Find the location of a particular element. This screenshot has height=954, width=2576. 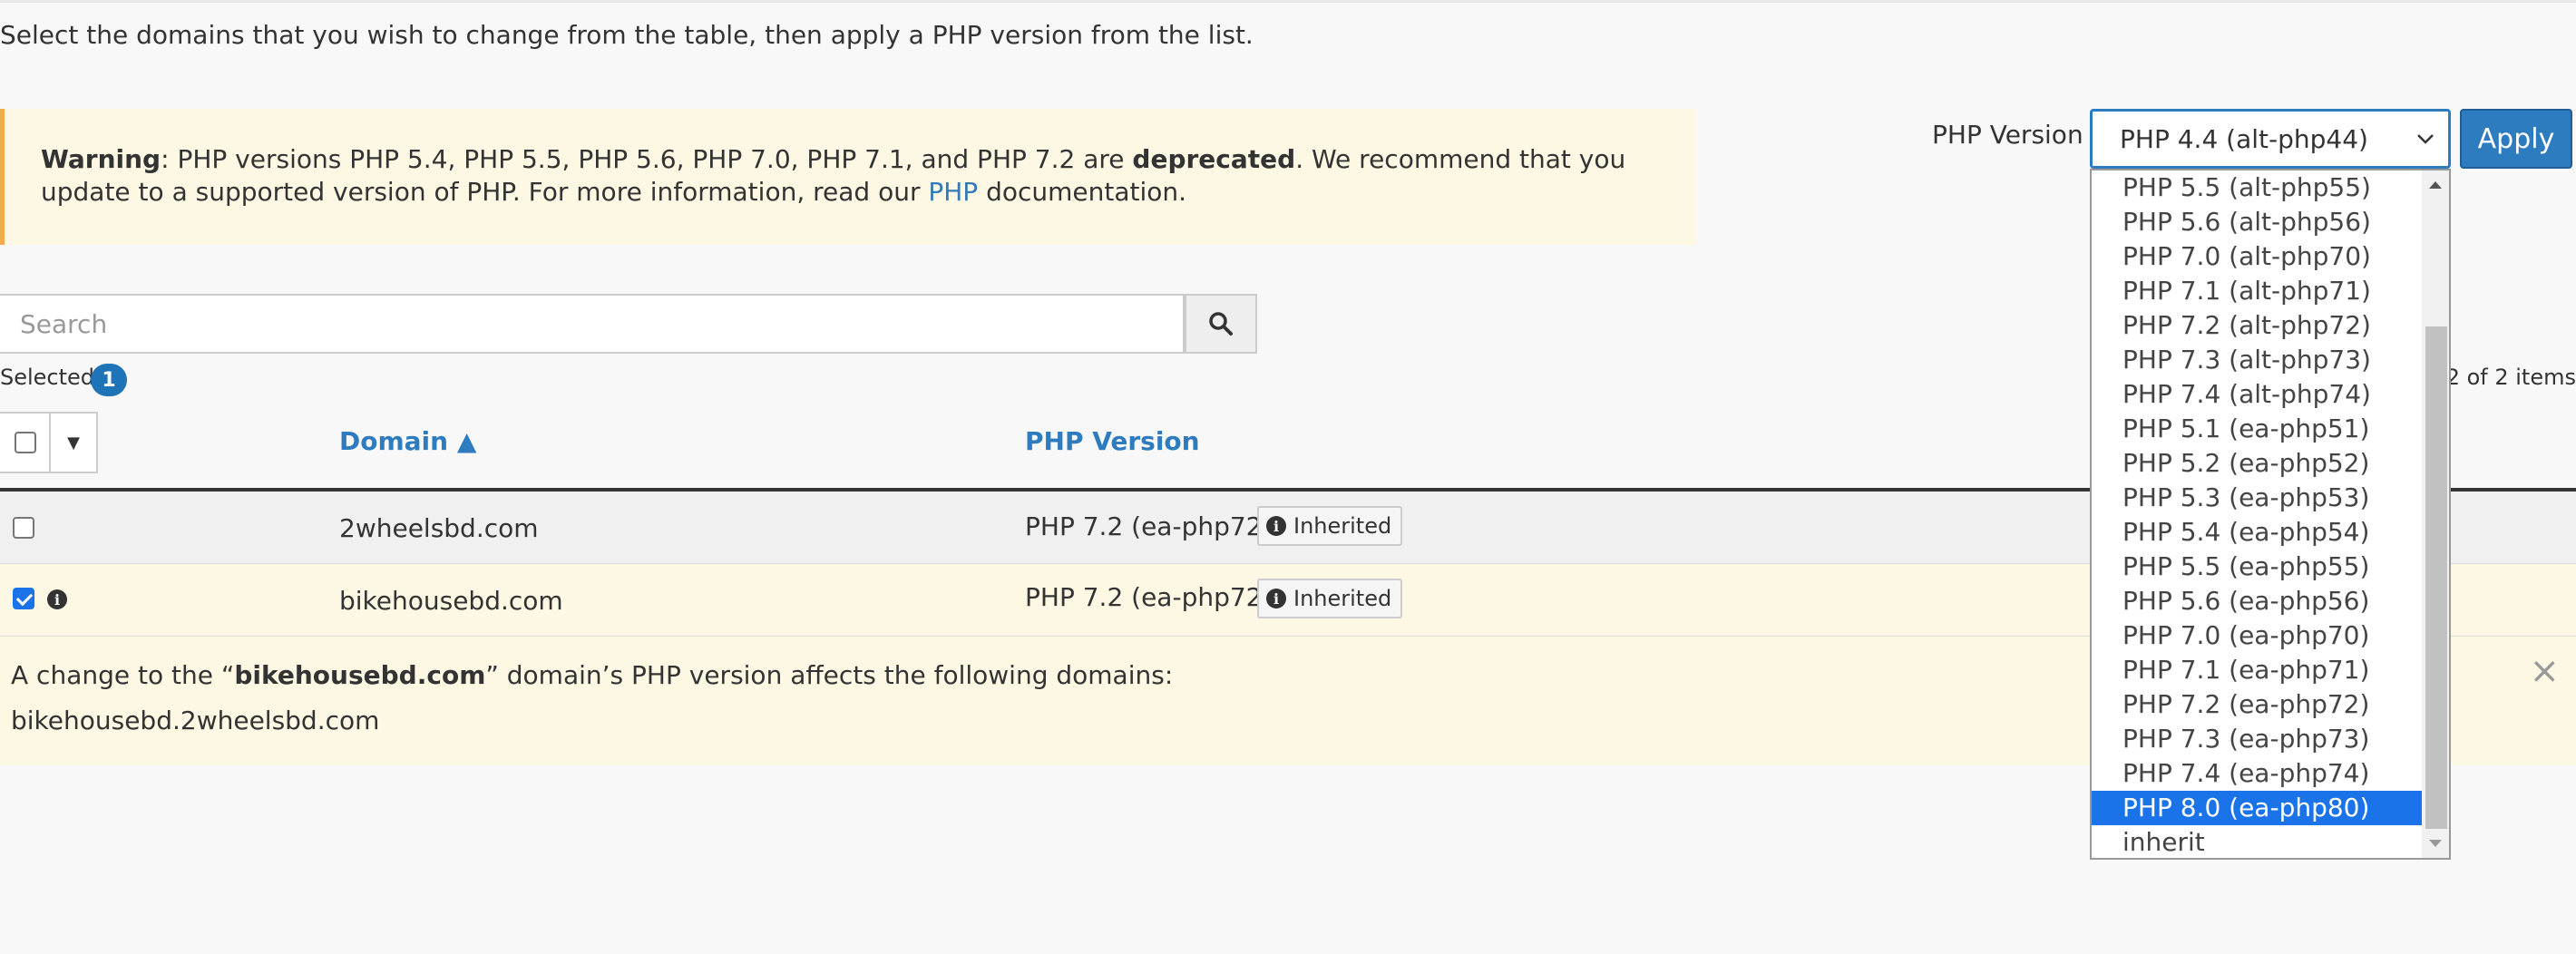

warning-label: Warning is located at coordinates (101, 159).